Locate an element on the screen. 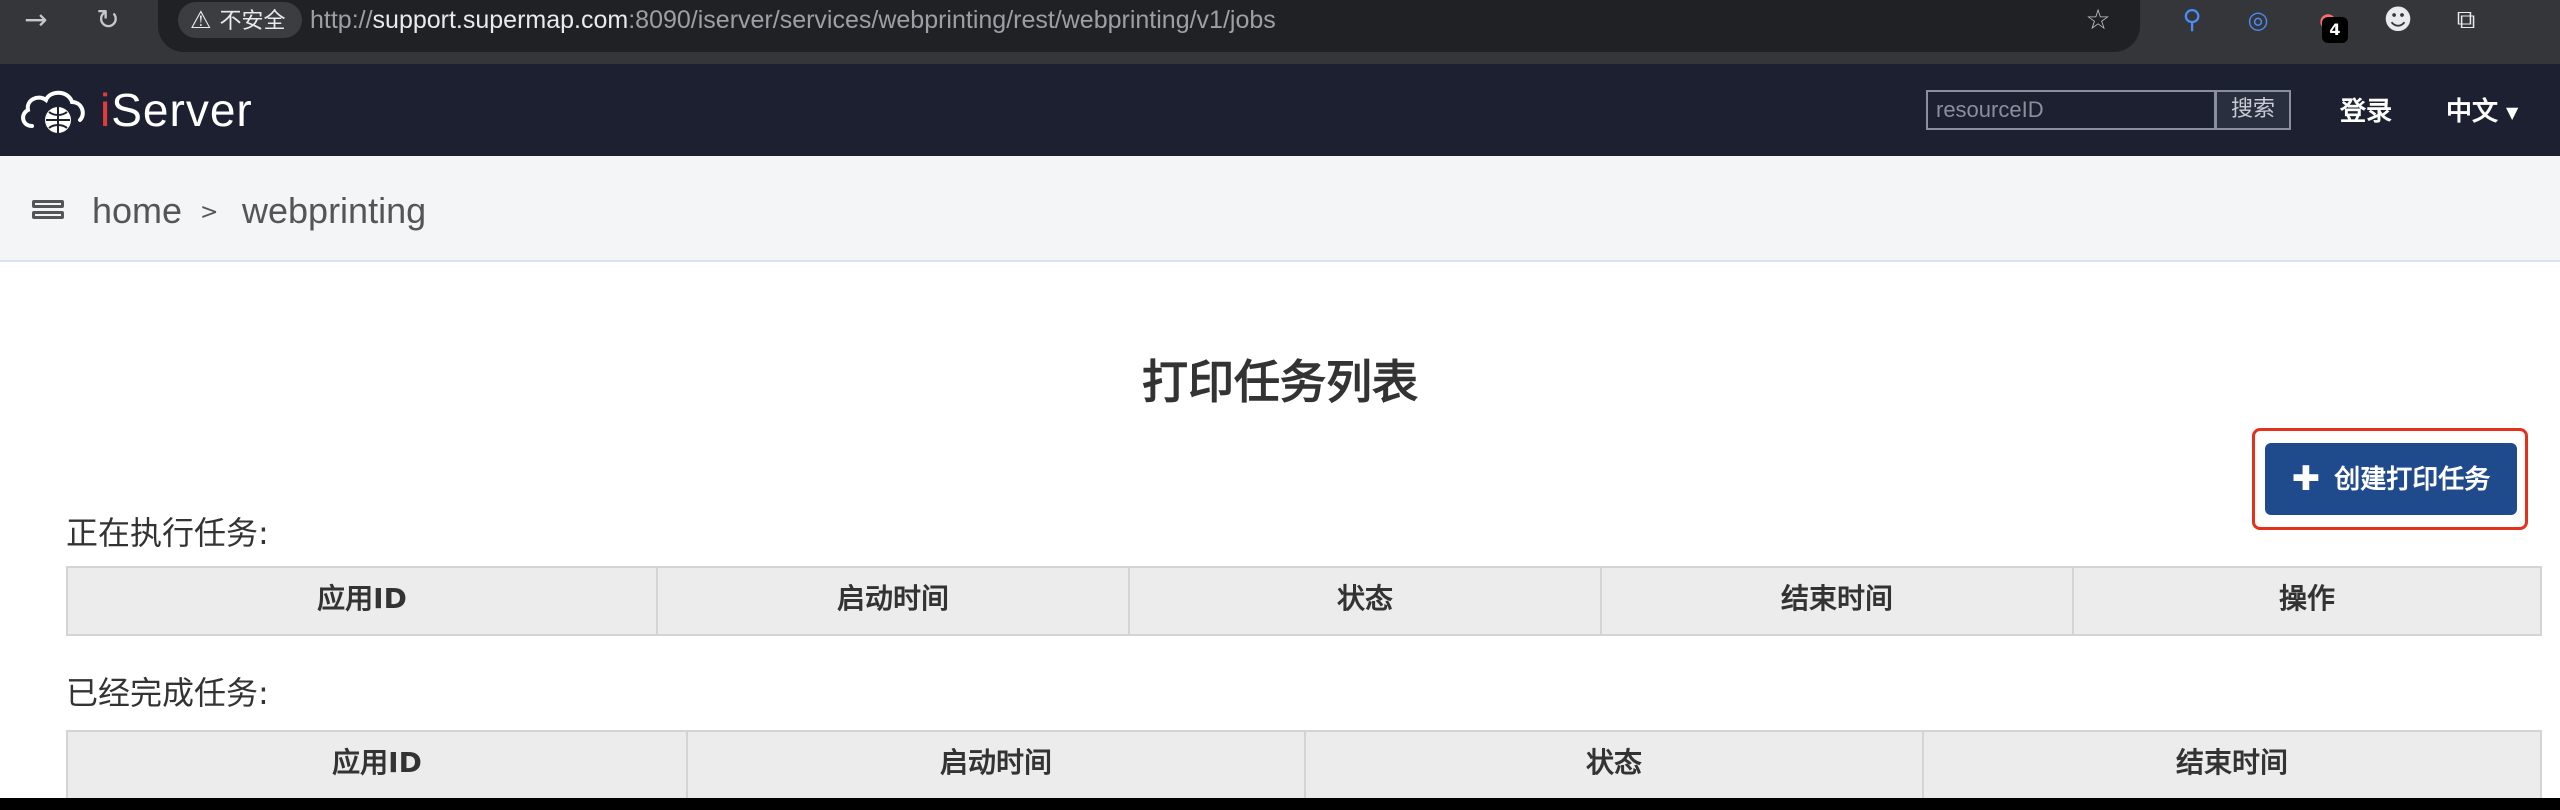 The width and height of the screenshot is (2560, 810). location-pin-icon: ⚲ is located at coordinates (2192, 20).